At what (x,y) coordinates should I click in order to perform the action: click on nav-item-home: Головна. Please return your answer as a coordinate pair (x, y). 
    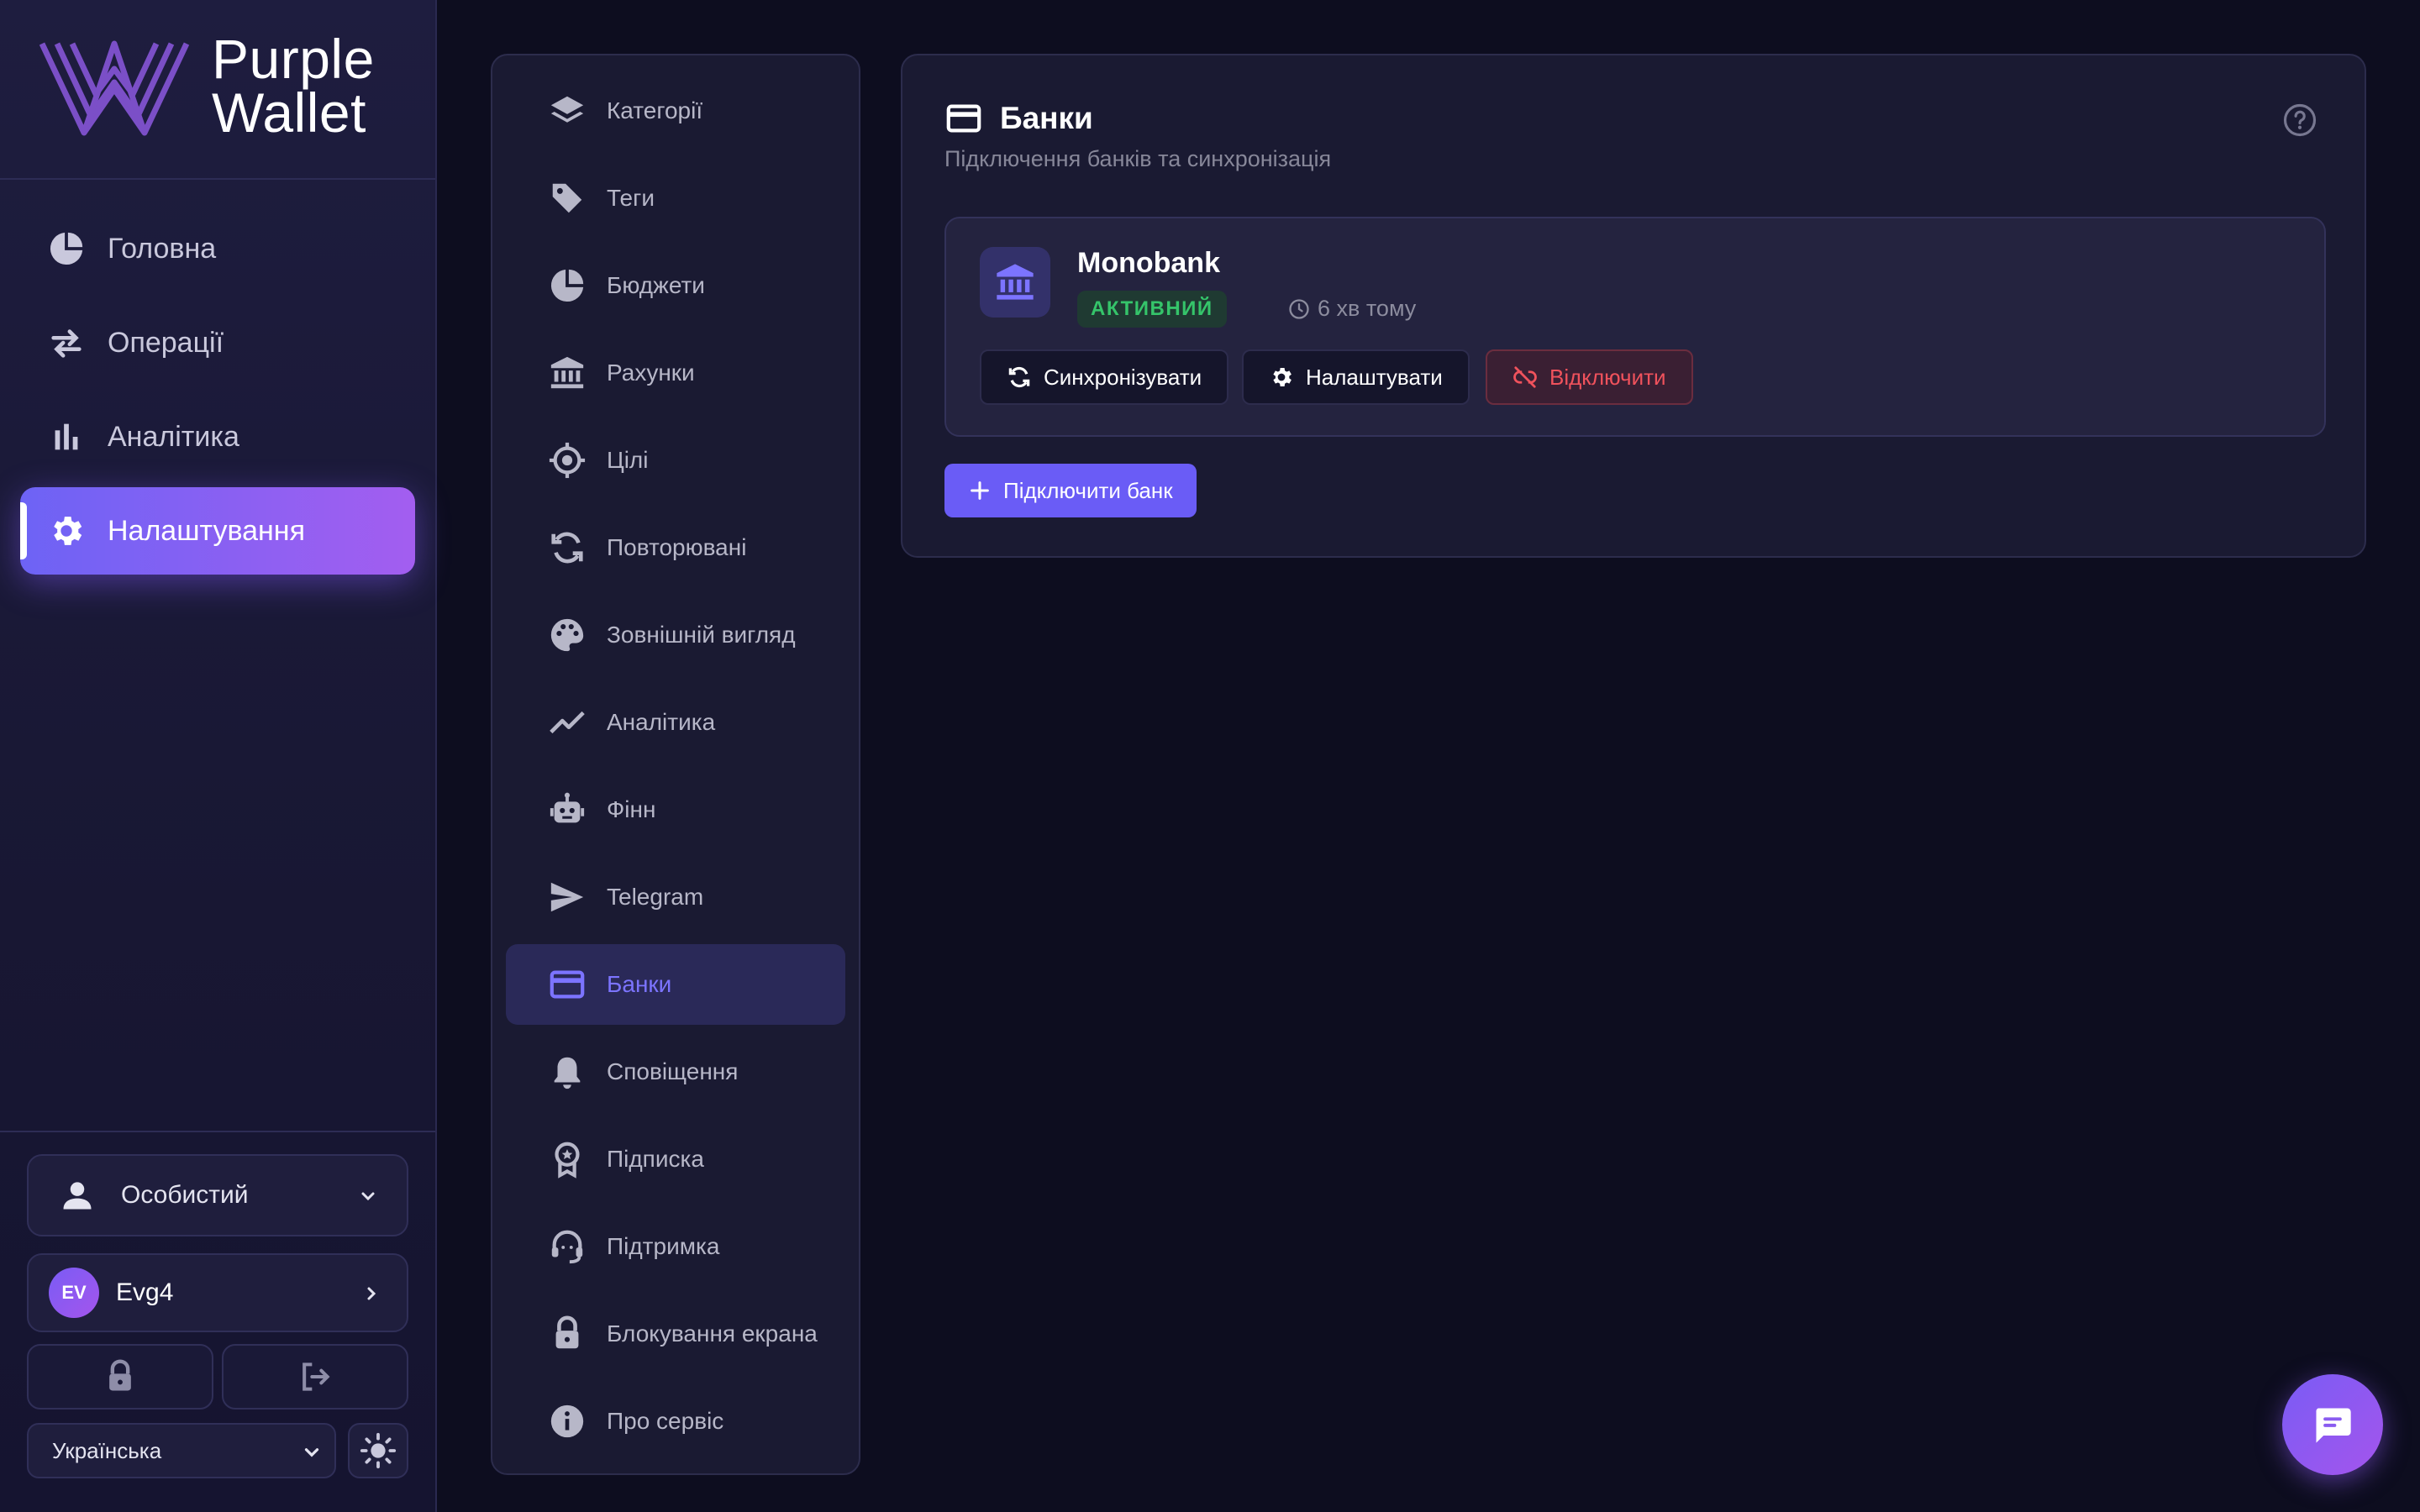
    Looking at the image, I should click on (218, 248).